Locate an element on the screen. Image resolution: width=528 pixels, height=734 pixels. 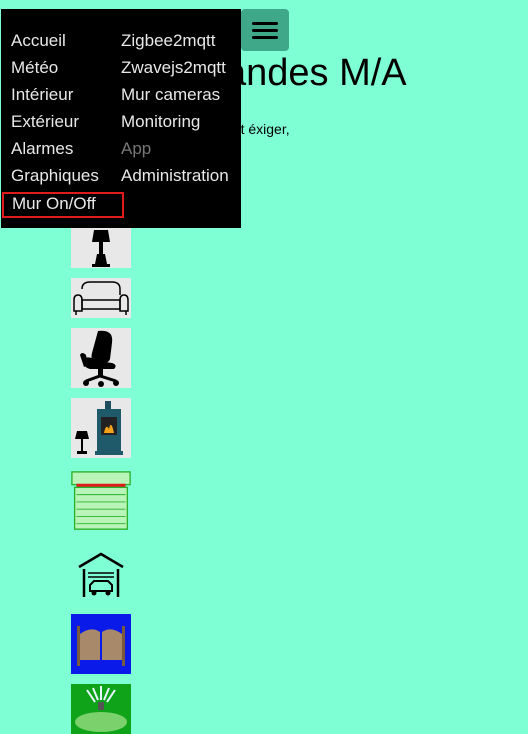
sofa-icon is located at coordinates (101, 298).